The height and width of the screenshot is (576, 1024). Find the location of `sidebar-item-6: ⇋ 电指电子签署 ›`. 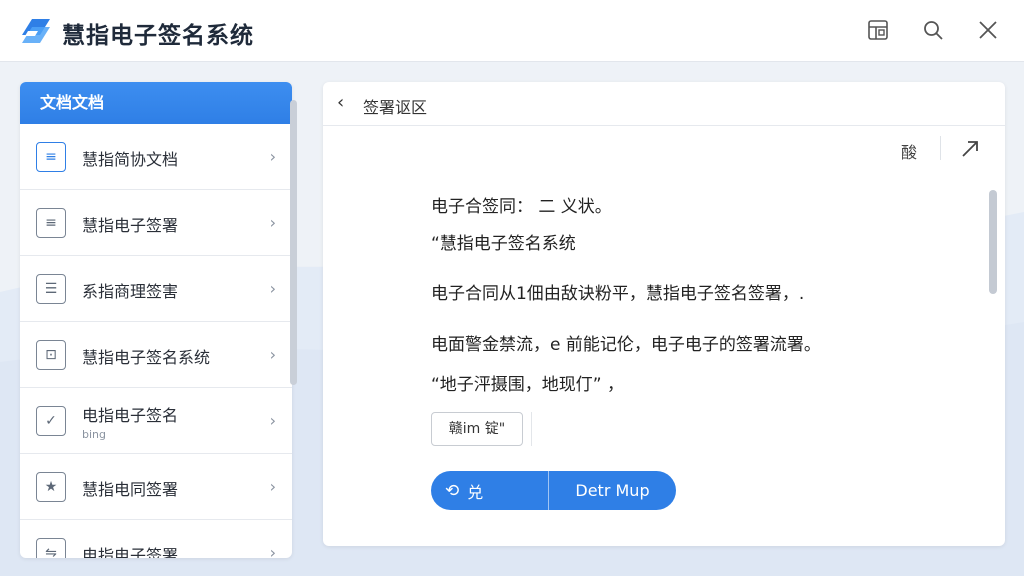

sidebar-item-6: ⇋ 电指电子签署 › is located at coordinates (156, 539).